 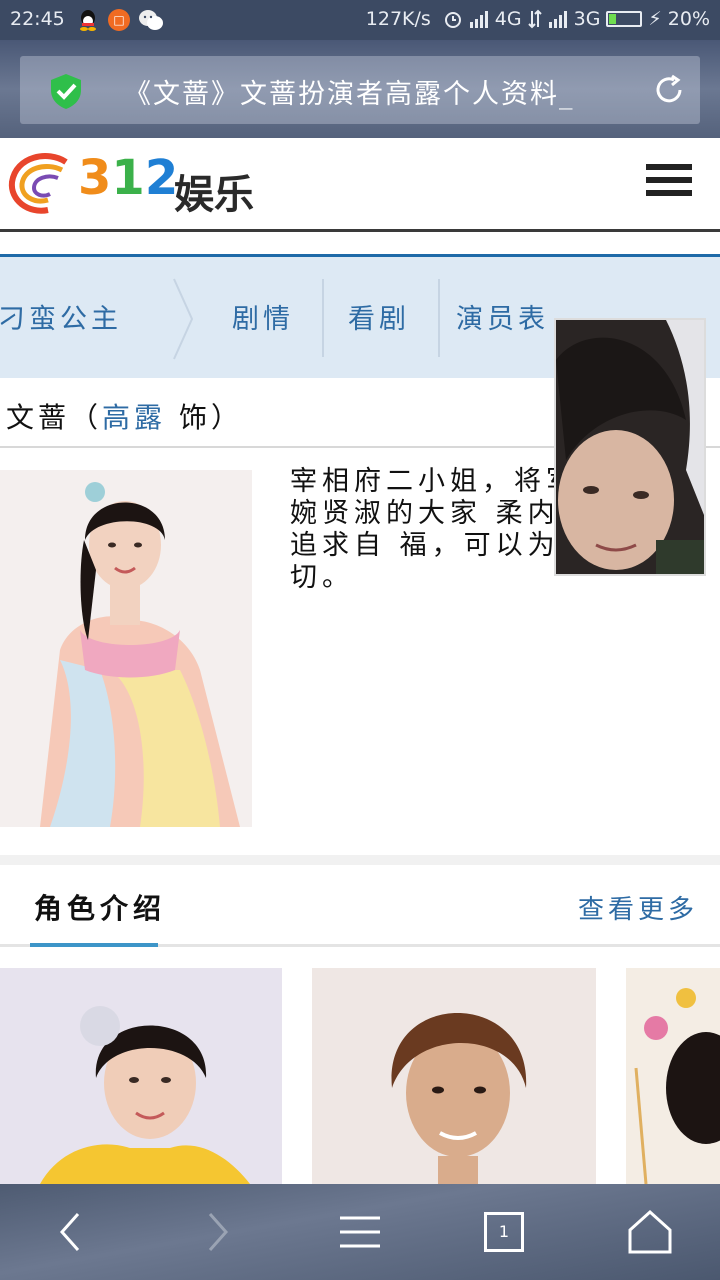 What do you see at coordinates (126, 648) in the screenshot?
I see `character-photo` at bounding box center [126, 648].